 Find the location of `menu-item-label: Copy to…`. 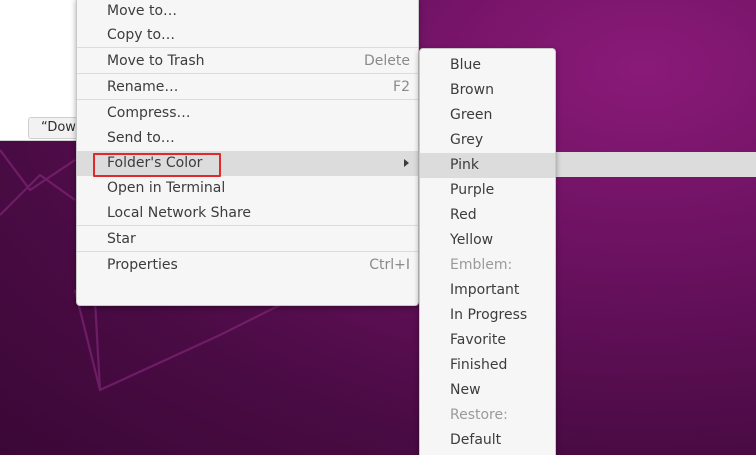

menu-item-label: Copy to… is located at coordinates (141, 35).